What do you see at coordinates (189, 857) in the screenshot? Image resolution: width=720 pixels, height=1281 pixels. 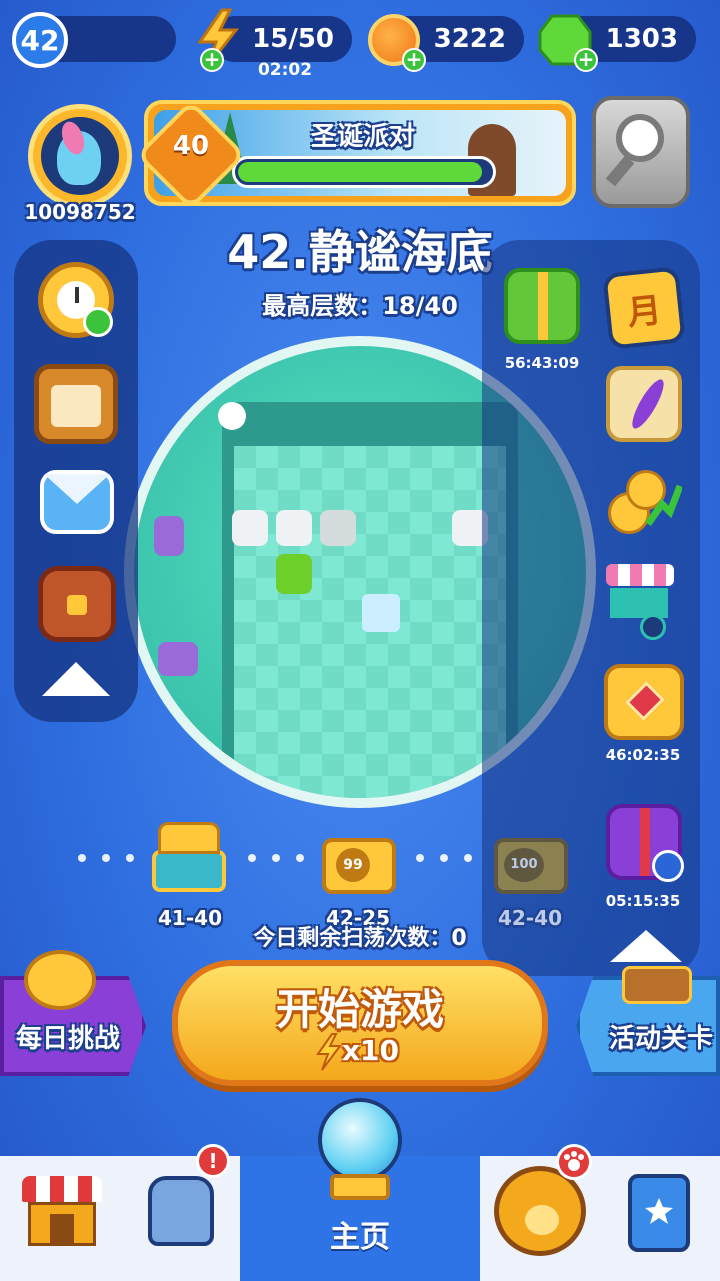 I see `reward-chest-open` at bounding box center [189, 857].